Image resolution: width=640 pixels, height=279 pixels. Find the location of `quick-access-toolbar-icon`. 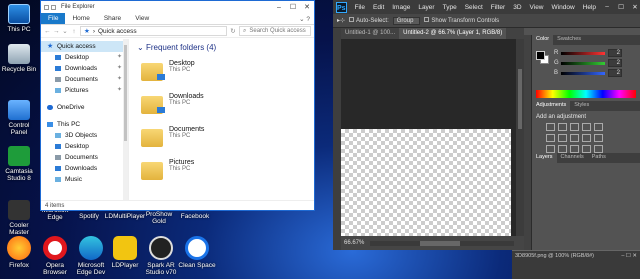

quick-access-toolbar-icon is located at coordinates (46, 7).